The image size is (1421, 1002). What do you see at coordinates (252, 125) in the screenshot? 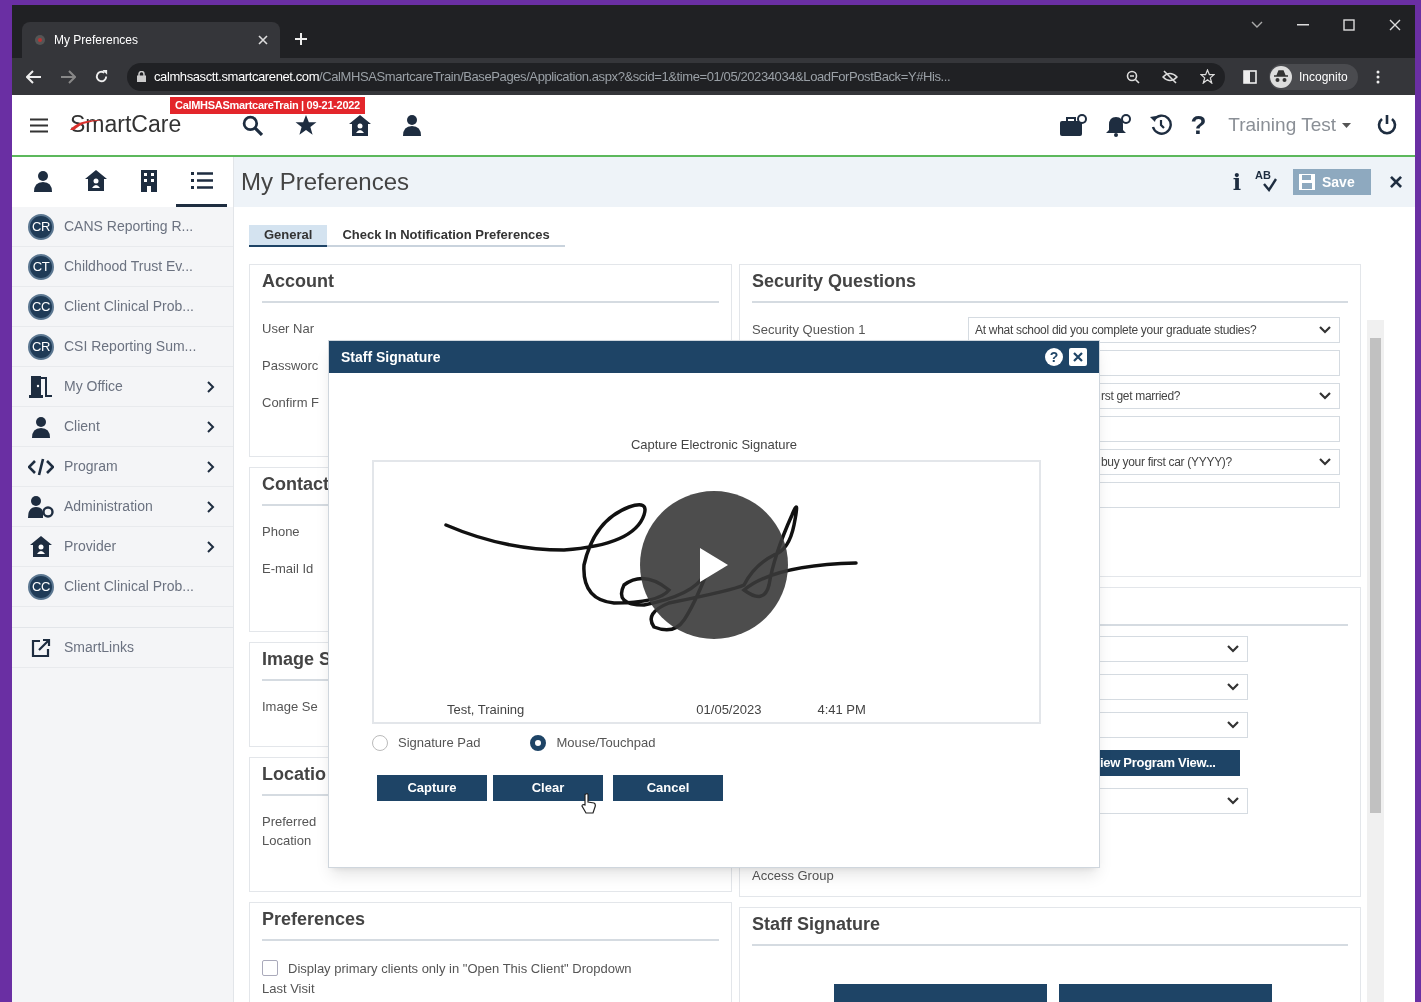
I see `search-icon` at bounding box center [252, 125].